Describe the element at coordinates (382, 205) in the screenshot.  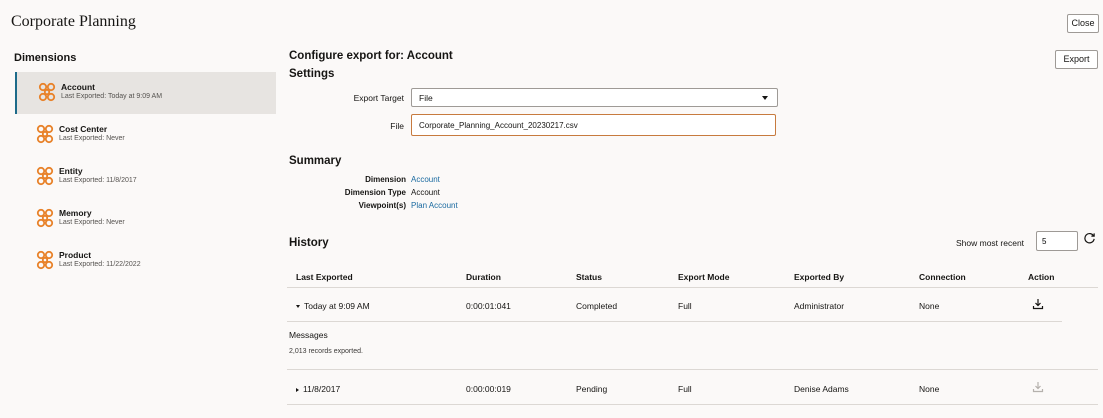
I see `summary-viewpoints-label: Viewpoint(s)` at that location.